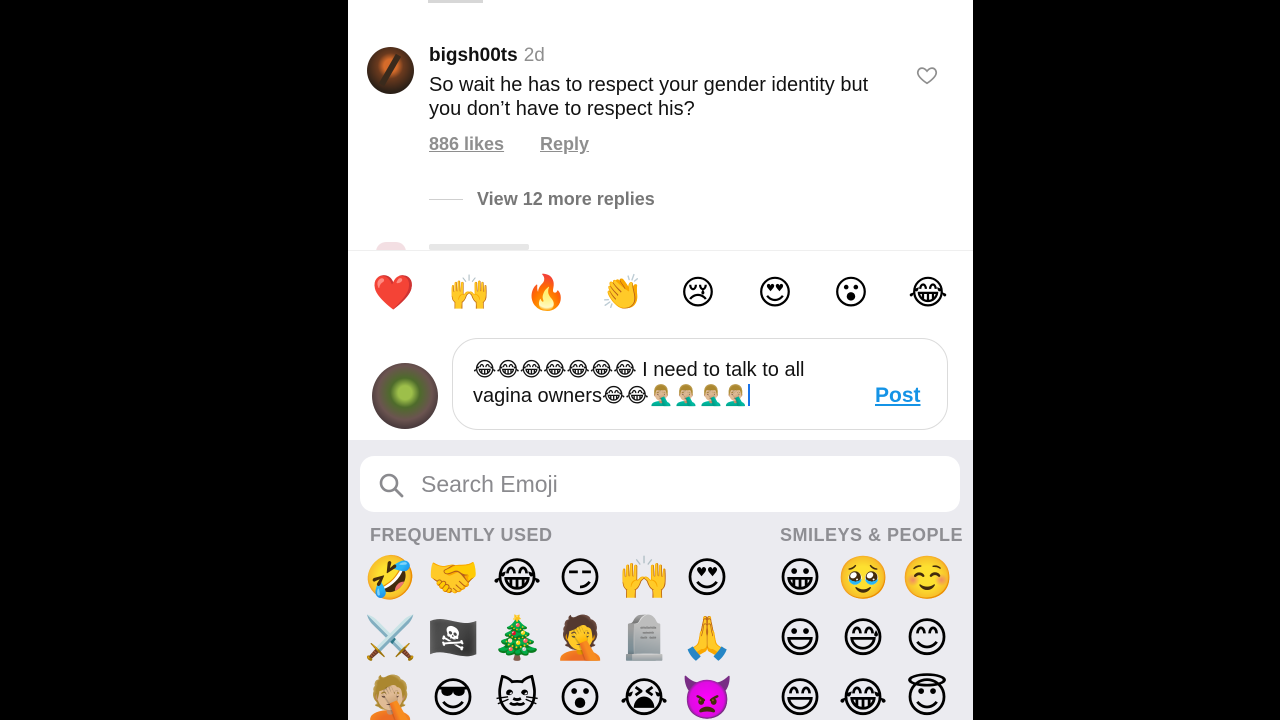 Image resolution: width=1280 pixels, height=720 pixels. Describe the element at coordinates (453, 578) in the screenshot. I see `emoji-key: 🤝` at that location.